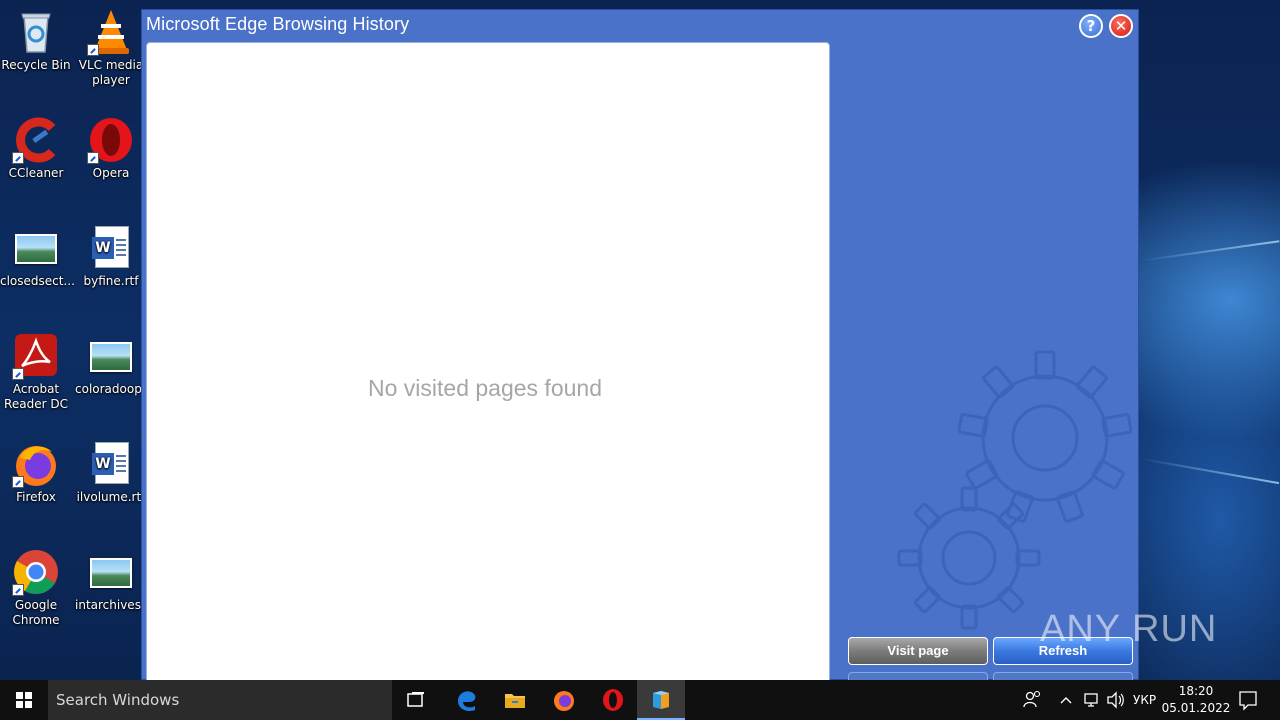  I want to click on desktop-icon-ilvolume: W ilvolume.rtf, so click(111, 472).